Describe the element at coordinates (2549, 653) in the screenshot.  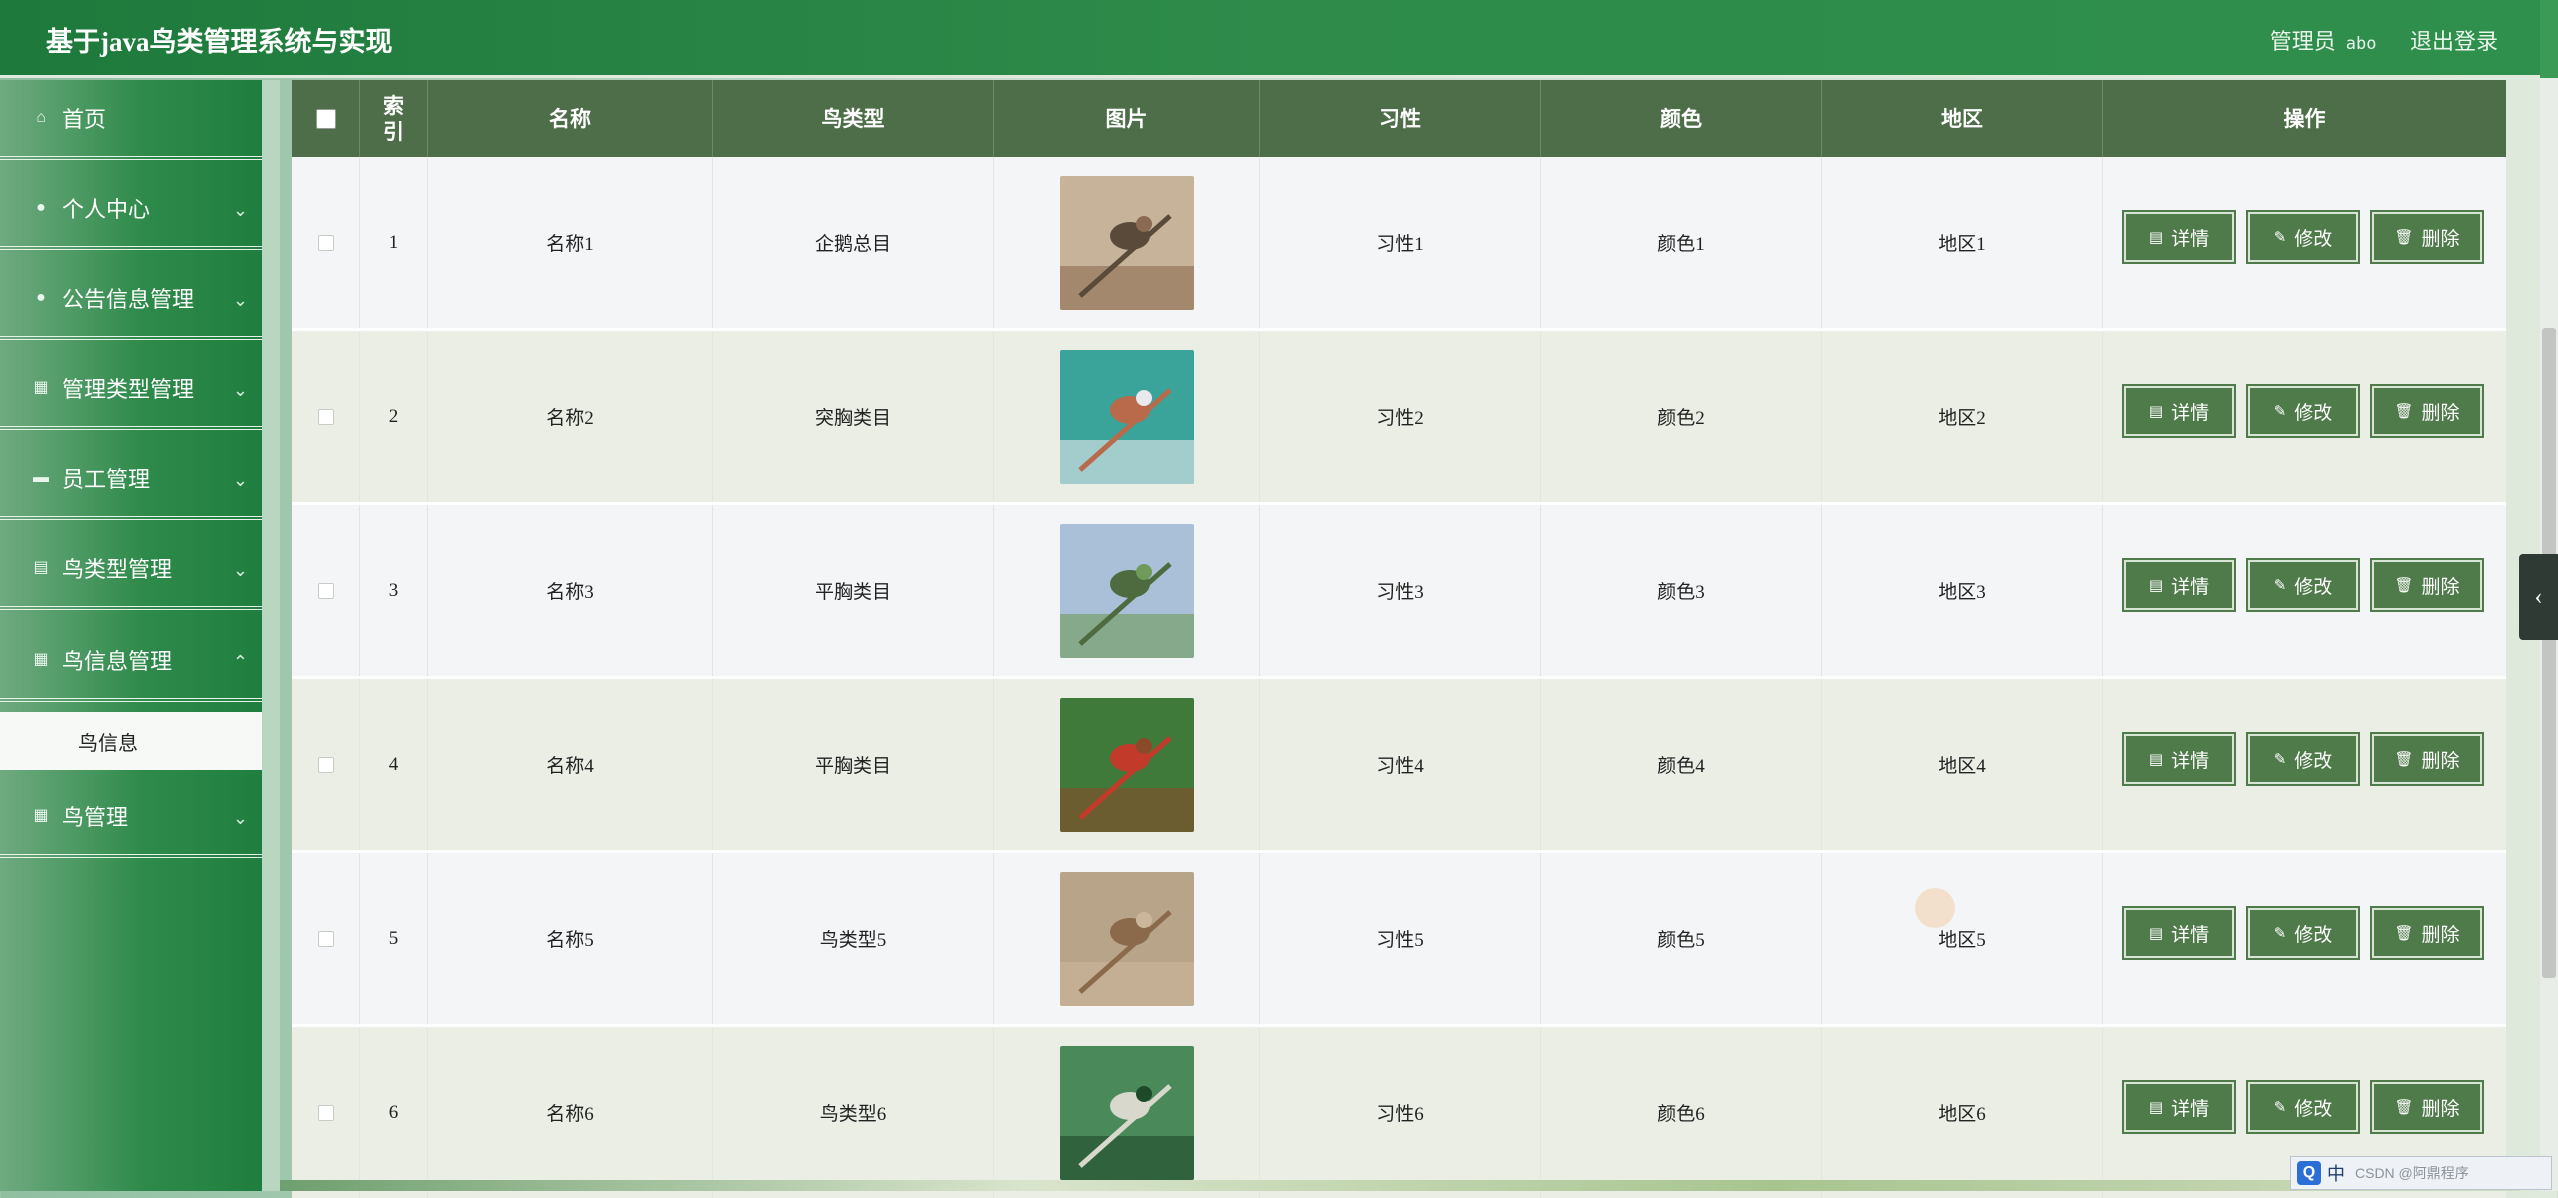
I see `scrollbar-thumb` at that location.